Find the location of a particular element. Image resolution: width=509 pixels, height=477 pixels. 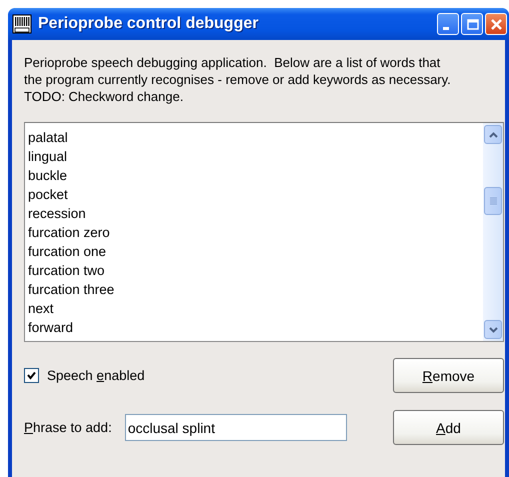

list-item: furcation one is located at coordinates (255, 251).